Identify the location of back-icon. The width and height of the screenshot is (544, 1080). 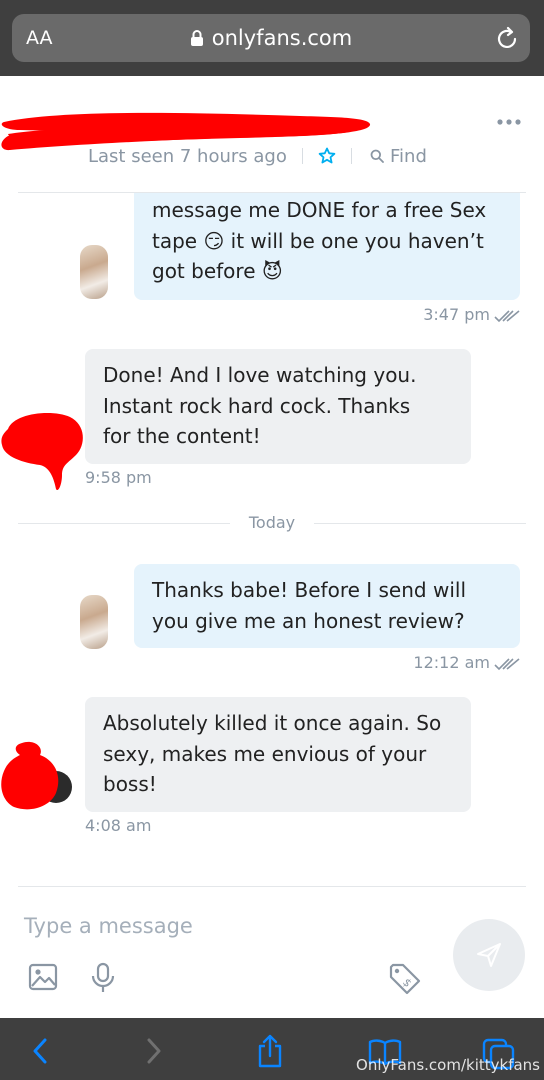
(40, 1051).